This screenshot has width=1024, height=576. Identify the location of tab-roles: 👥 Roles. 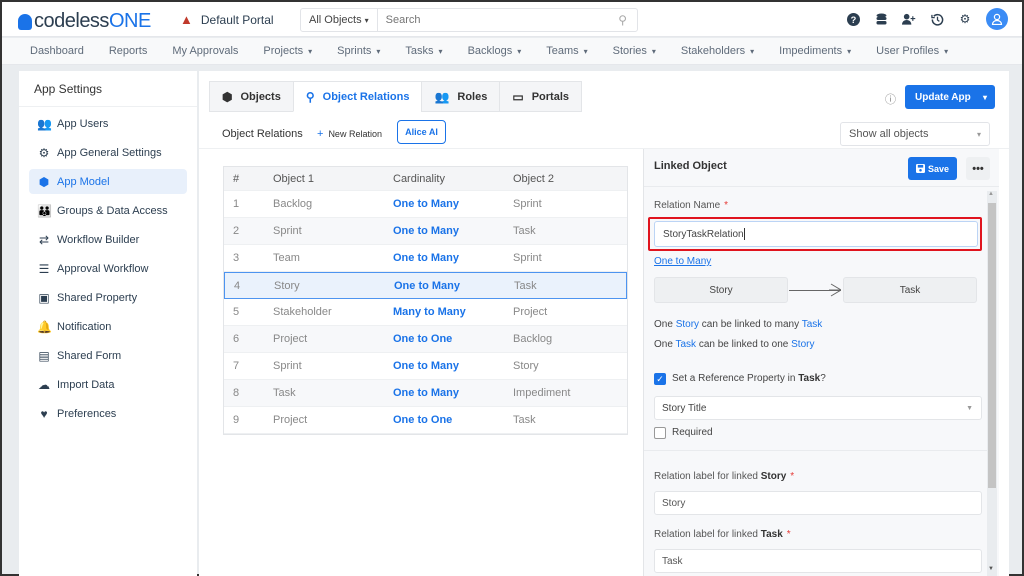
(460, 96).